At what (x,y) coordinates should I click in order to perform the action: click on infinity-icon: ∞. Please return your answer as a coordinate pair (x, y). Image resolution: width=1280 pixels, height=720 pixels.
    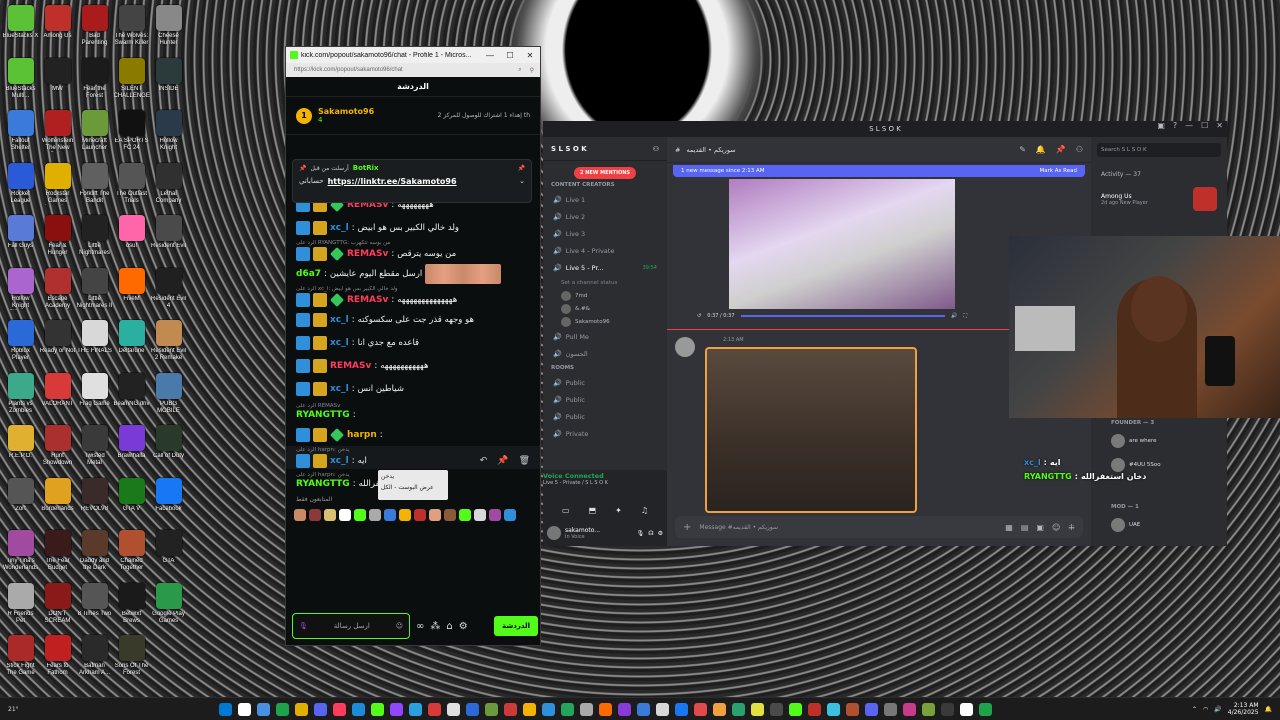
    Looking at the image, I should click on (420, 626).